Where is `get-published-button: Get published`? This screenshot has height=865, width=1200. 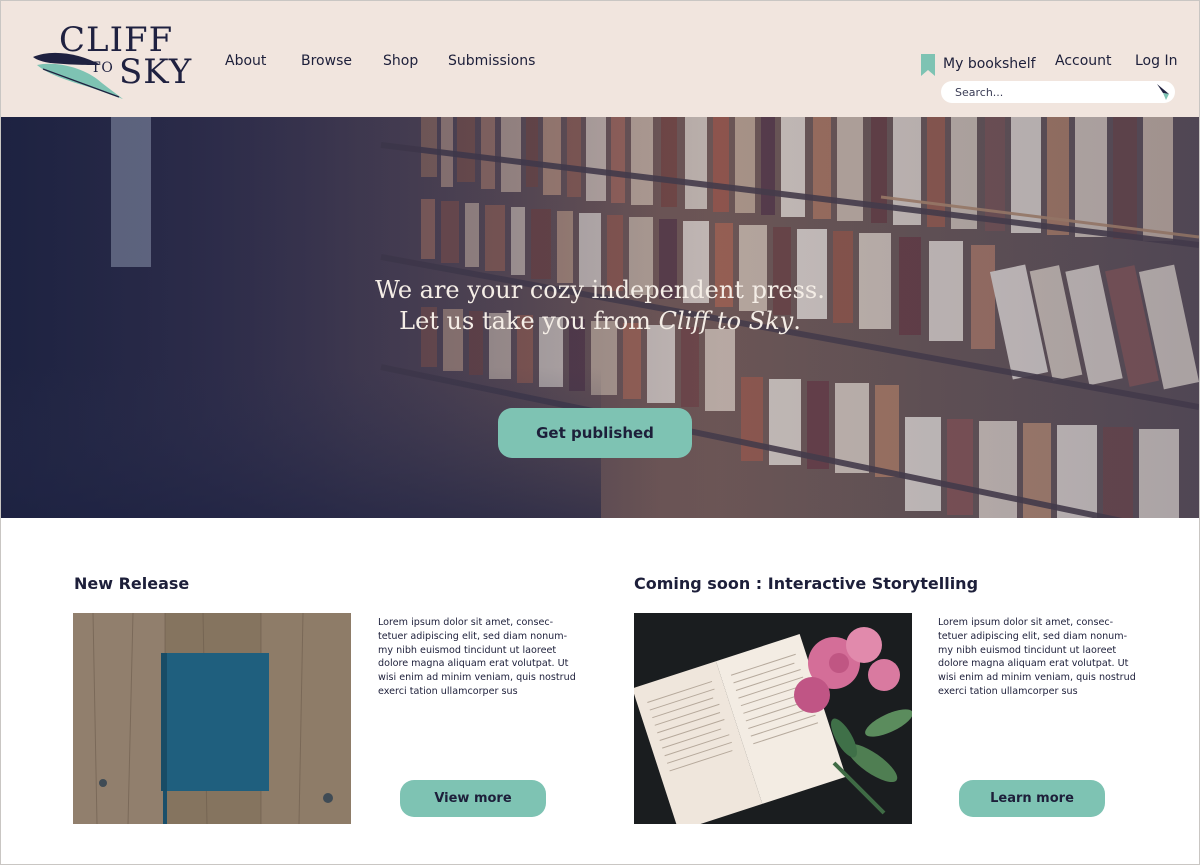
get-published-button: Get published is located at coordinates (595, 433).